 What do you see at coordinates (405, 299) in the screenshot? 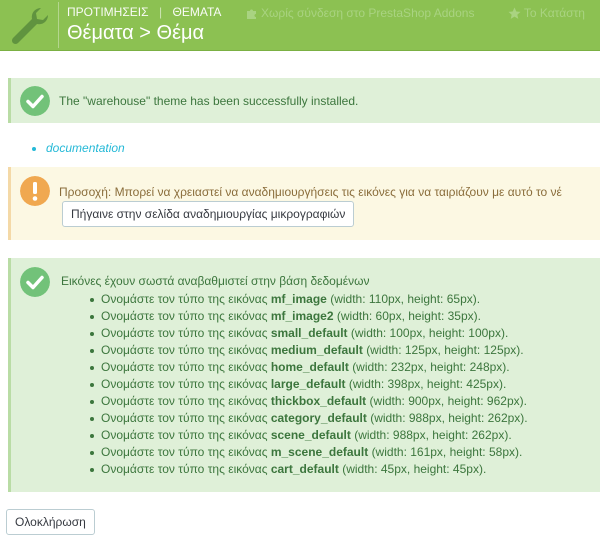
I see `image-type-detail: (width: 110px, height: 65px).` at bounding box center [405, 299].